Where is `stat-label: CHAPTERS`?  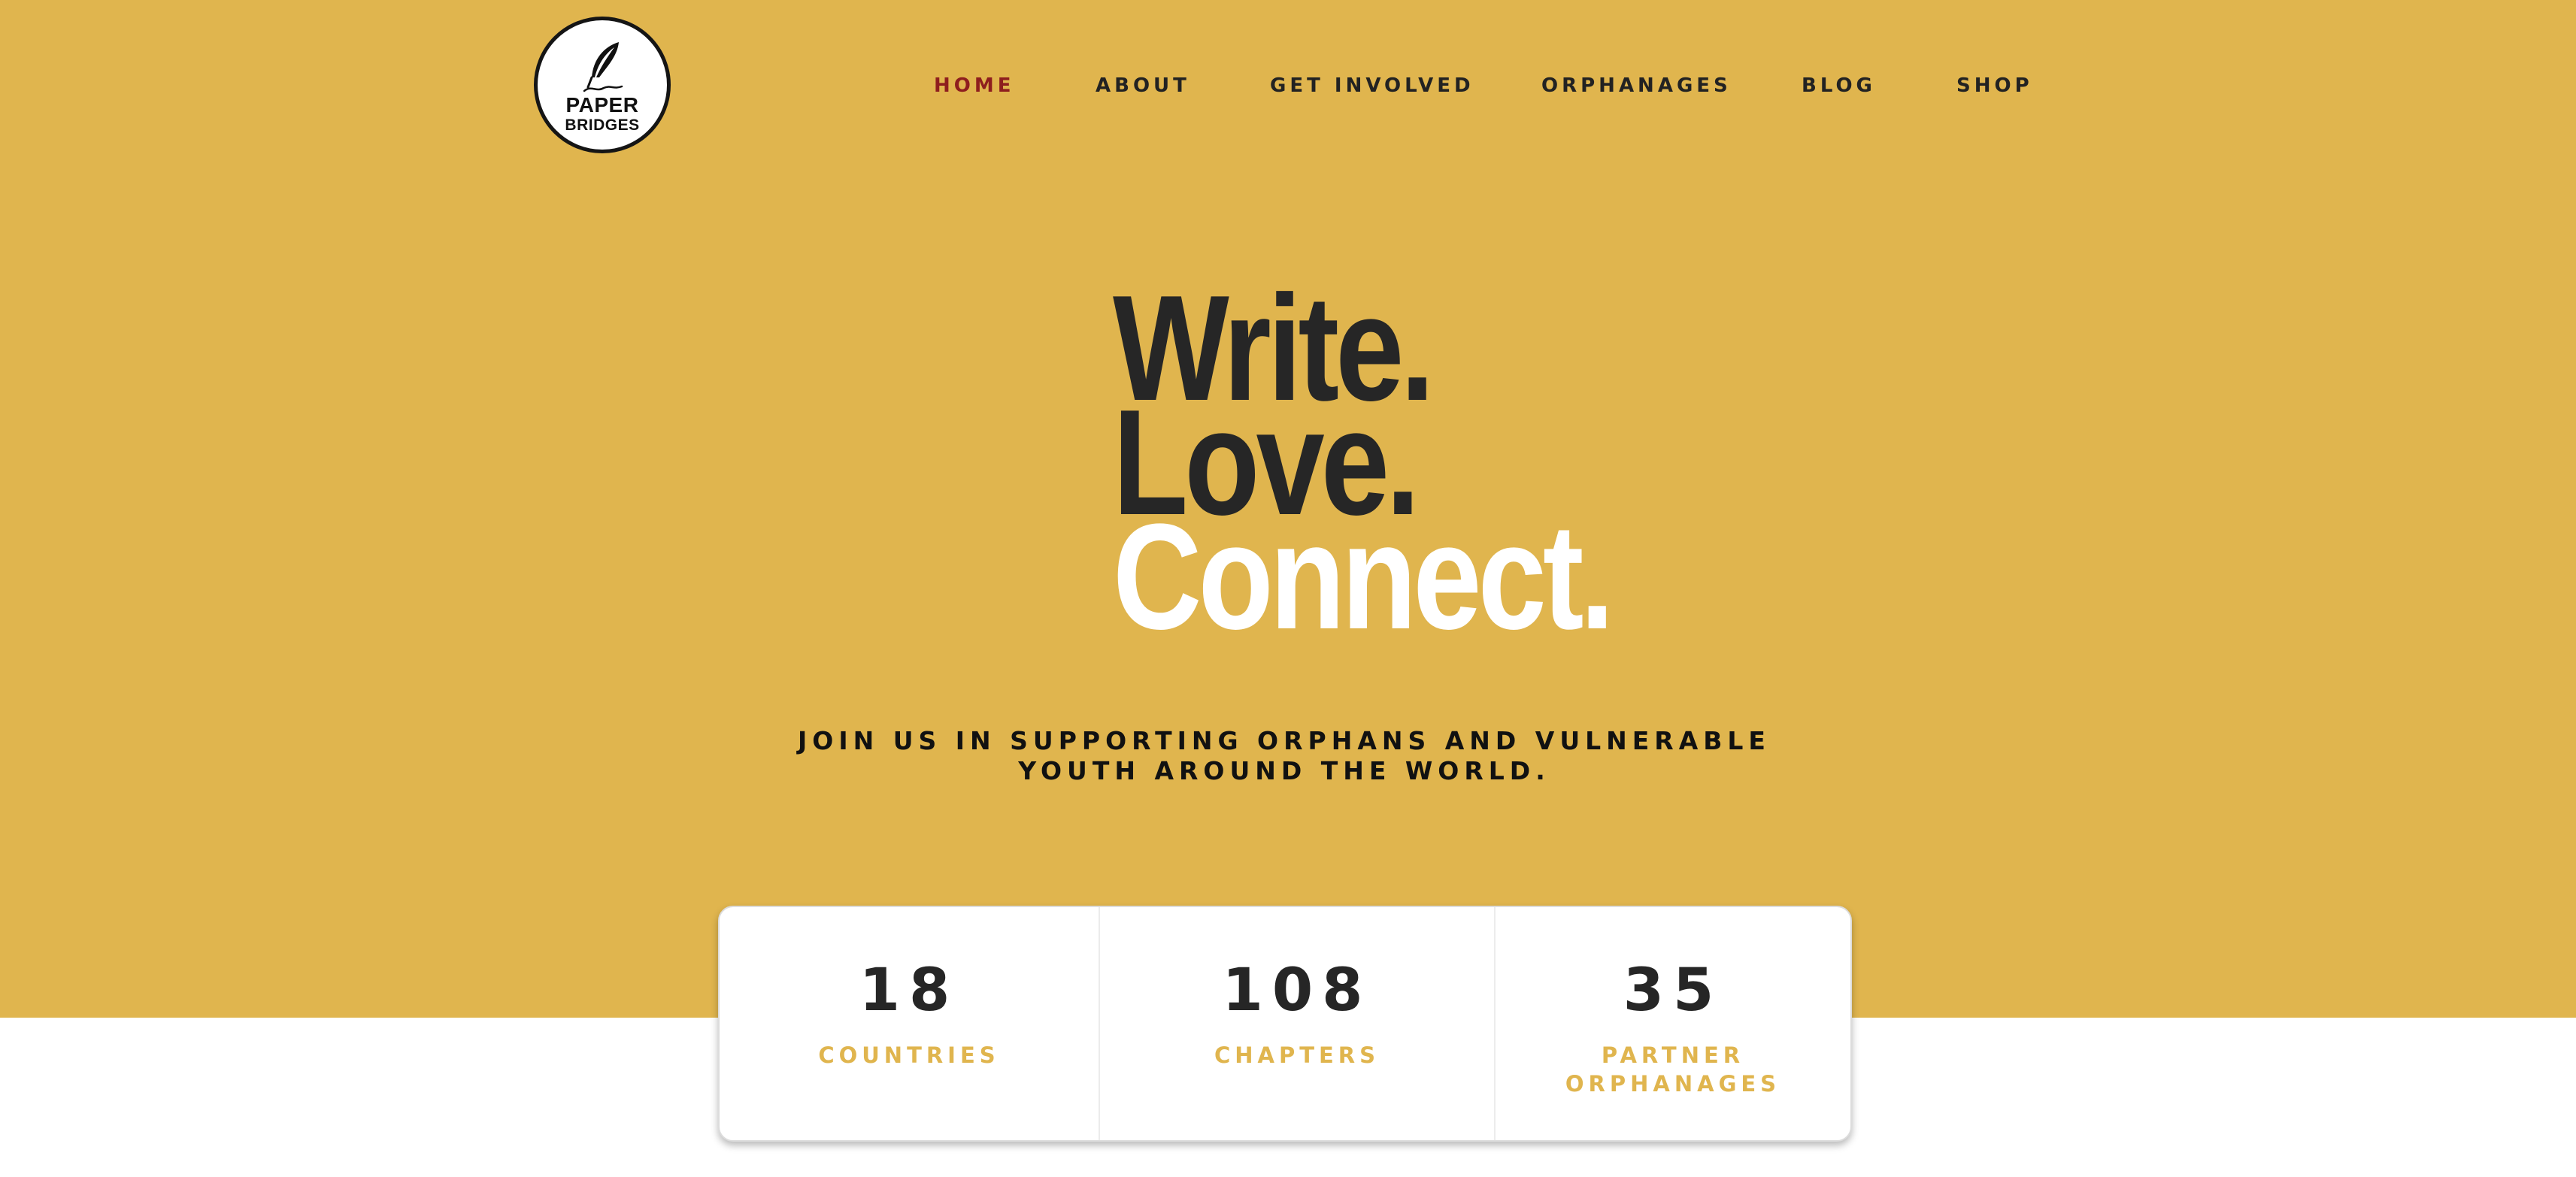
stat-label: CHAPTERS is located at coordinates (1297, 1055).